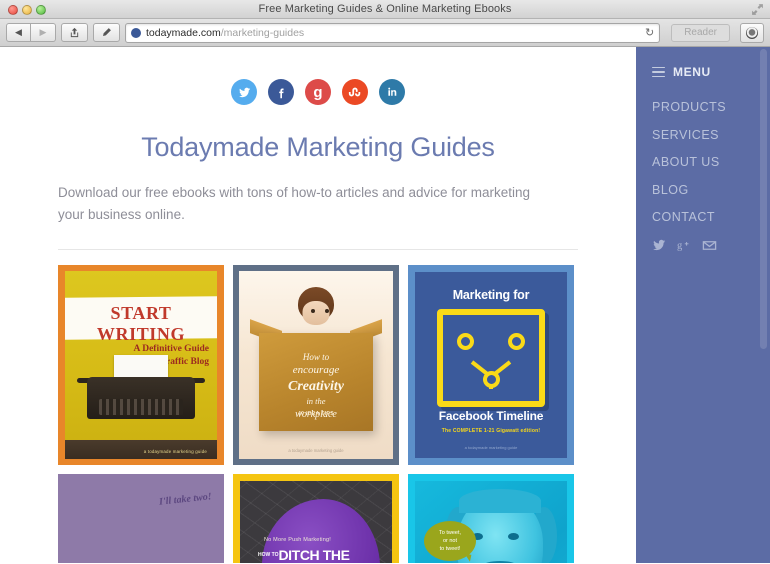 This screenshot has width=770, height=564. I want to click on person-eye-left, so click(313, 310).